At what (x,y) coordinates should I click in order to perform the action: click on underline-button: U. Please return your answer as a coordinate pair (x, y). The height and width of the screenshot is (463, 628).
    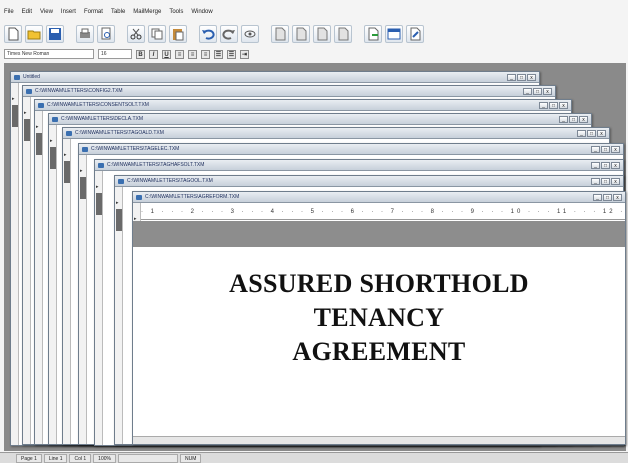
    Looking at the image, I should click on (166, 54).